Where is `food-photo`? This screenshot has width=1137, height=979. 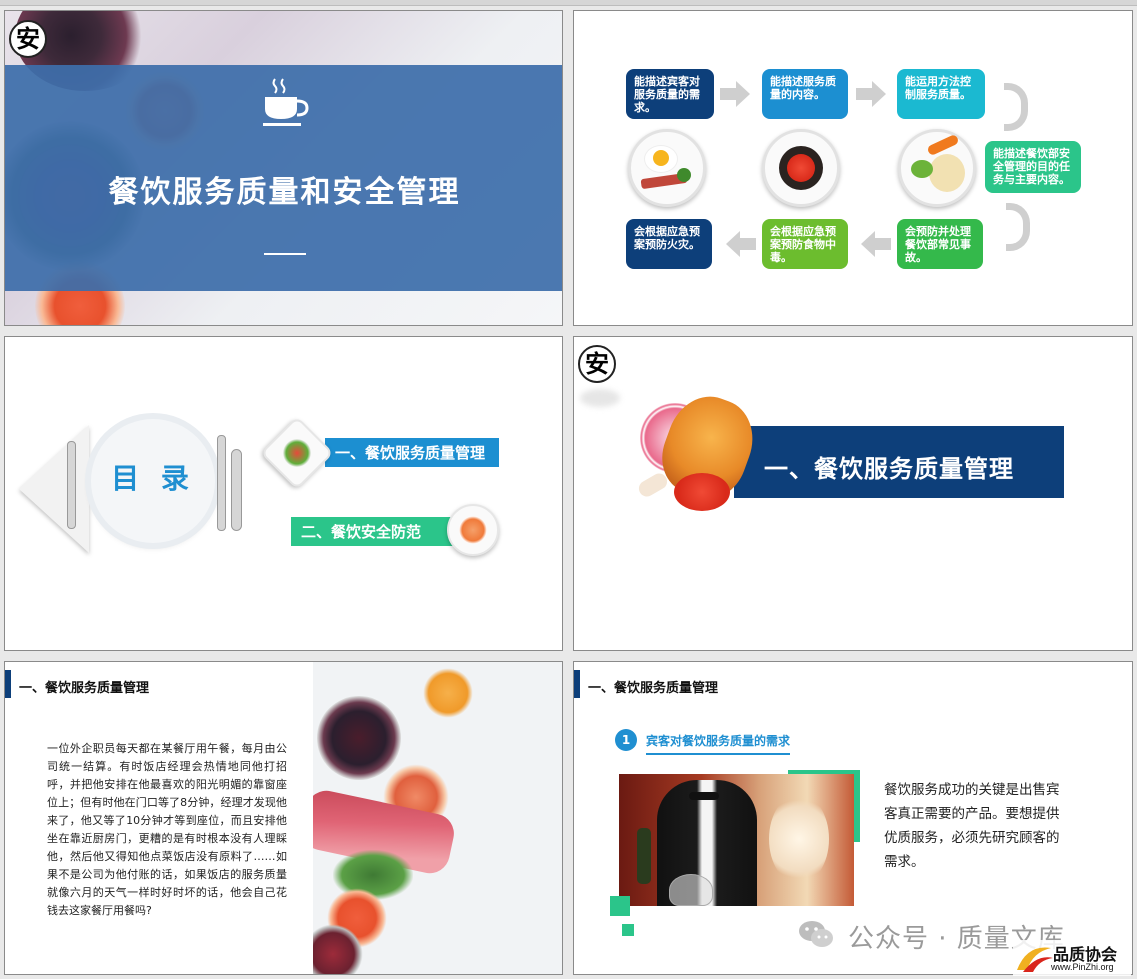
food-photo is located at coordinates (437, 818).